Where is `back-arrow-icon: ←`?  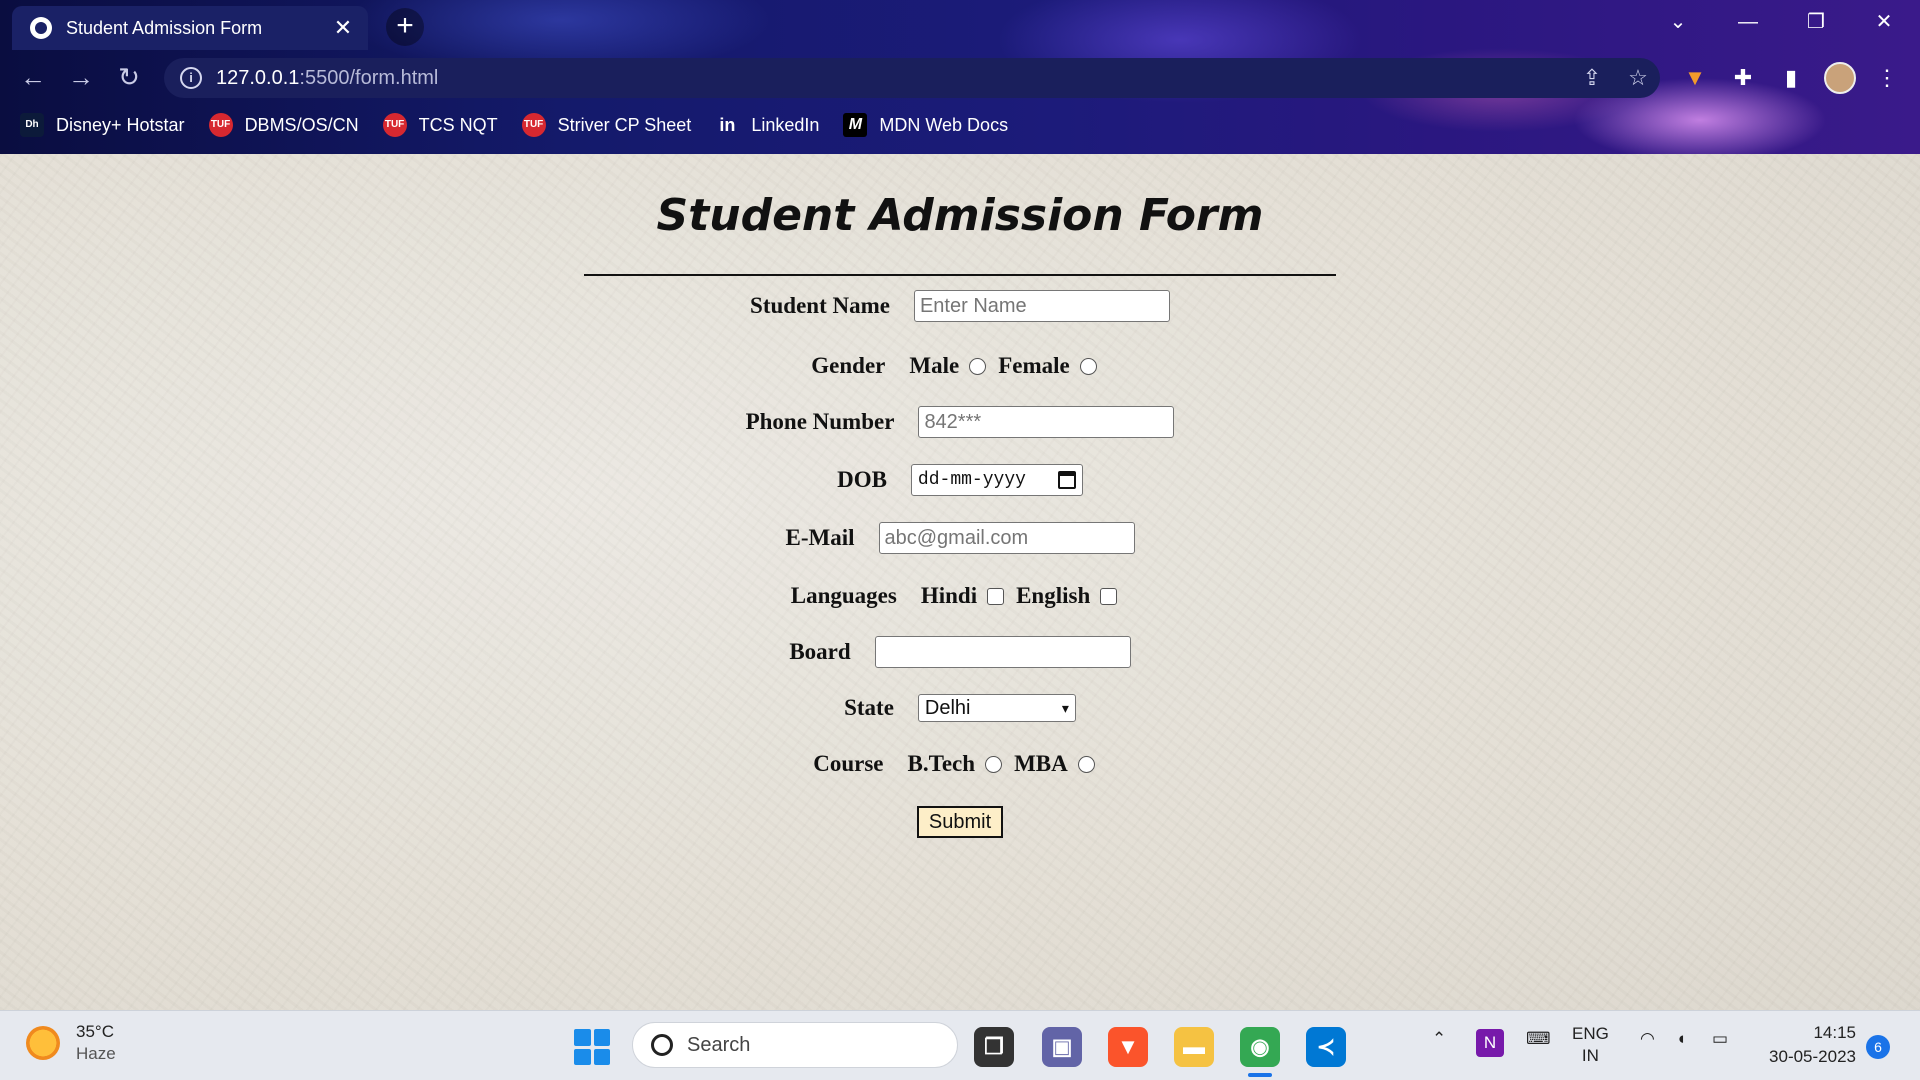 back-arrow-icon: ← is located at coordinates (33, 77).